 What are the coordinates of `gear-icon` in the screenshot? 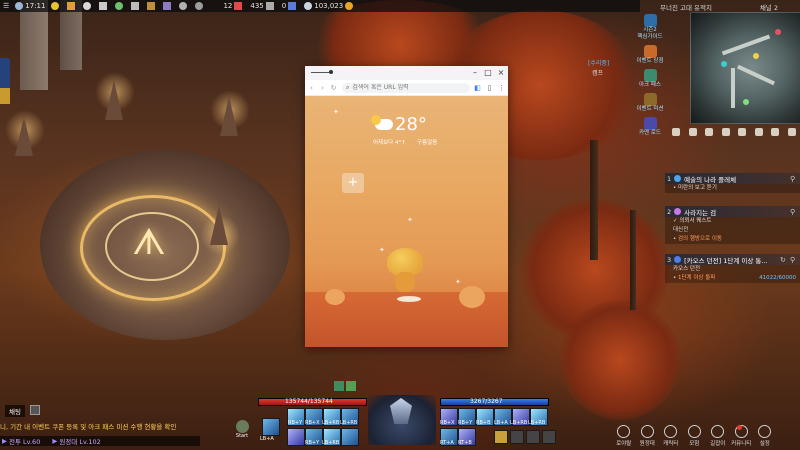 It's located at (199, 6).